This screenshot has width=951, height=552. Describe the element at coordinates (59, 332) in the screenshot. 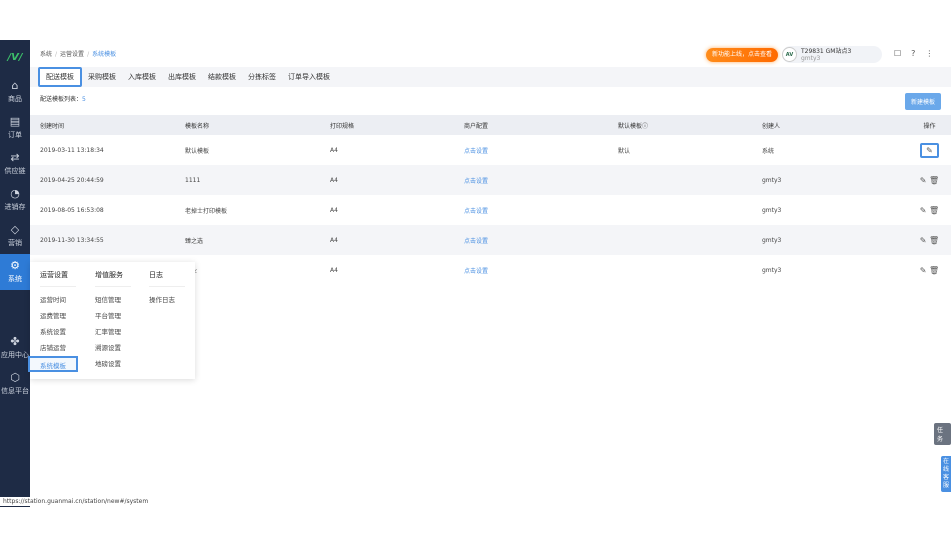

I see `menu-item: 系统设置` at that location.